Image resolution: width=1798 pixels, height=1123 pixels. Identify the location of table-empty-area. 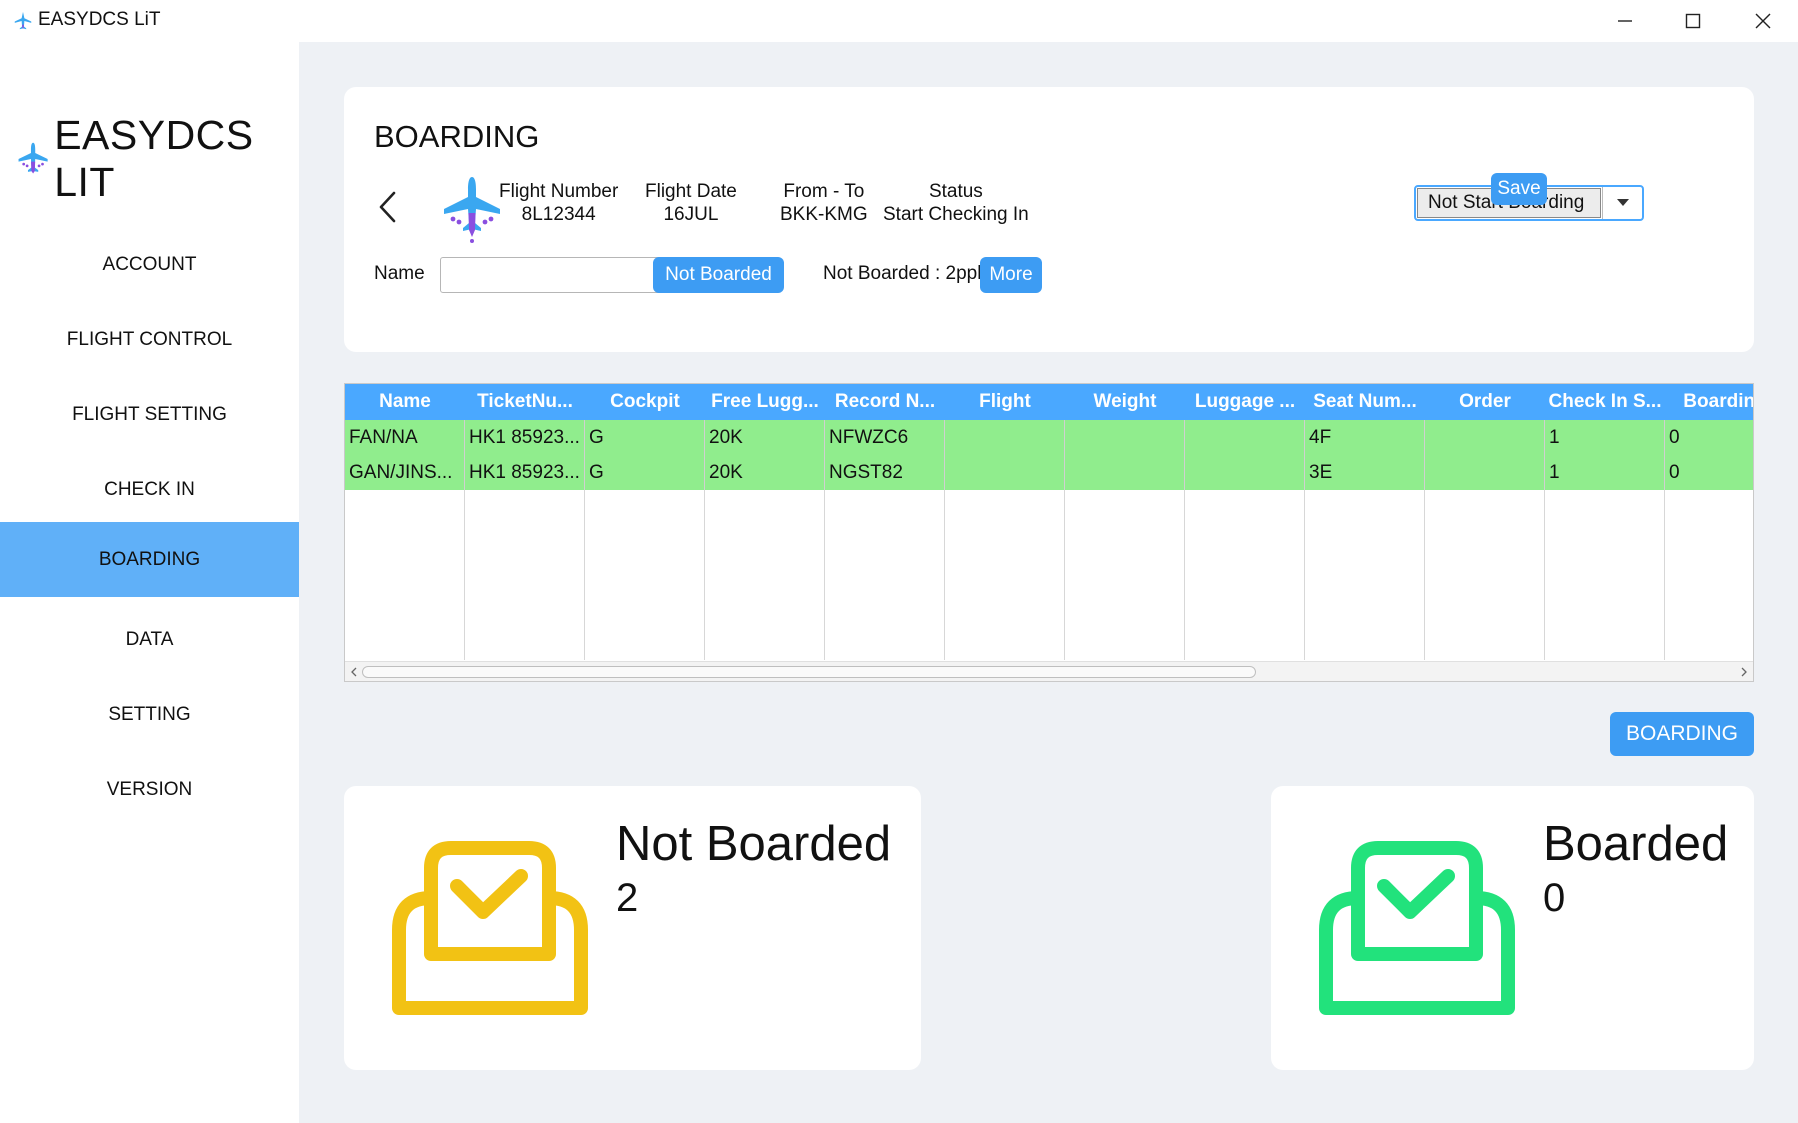
(1049, 575).